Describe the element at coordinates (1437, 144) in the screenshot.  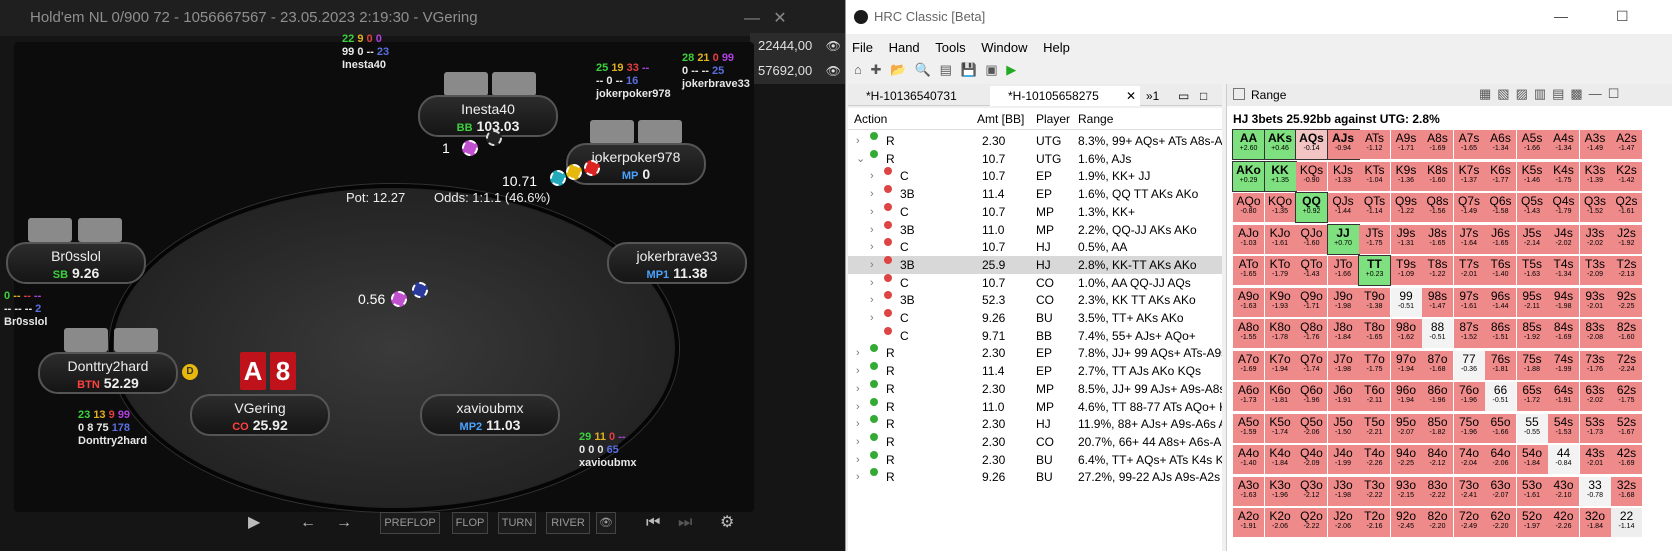
I see `range-cell: A8s -1.69` at that location.